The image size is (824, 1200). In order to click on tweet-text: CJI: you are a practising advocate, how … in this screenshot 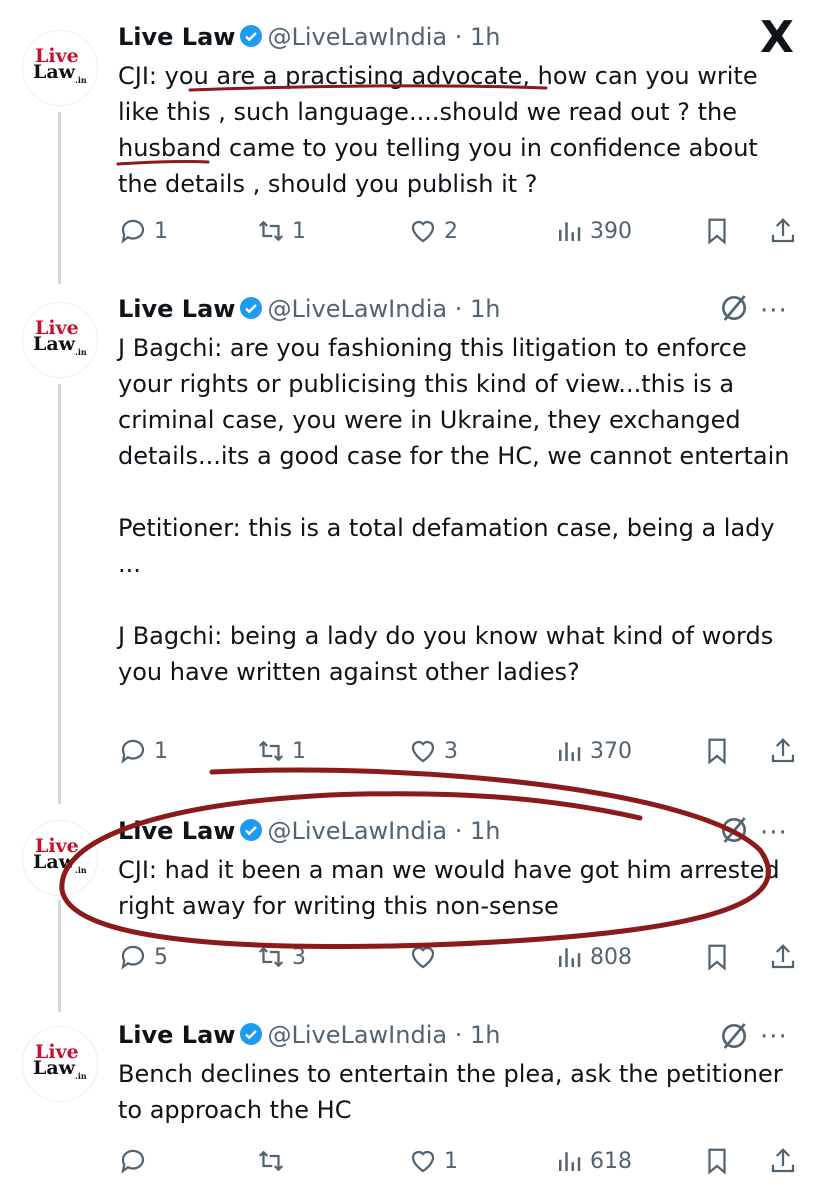, I will do `click(442, 130)`.